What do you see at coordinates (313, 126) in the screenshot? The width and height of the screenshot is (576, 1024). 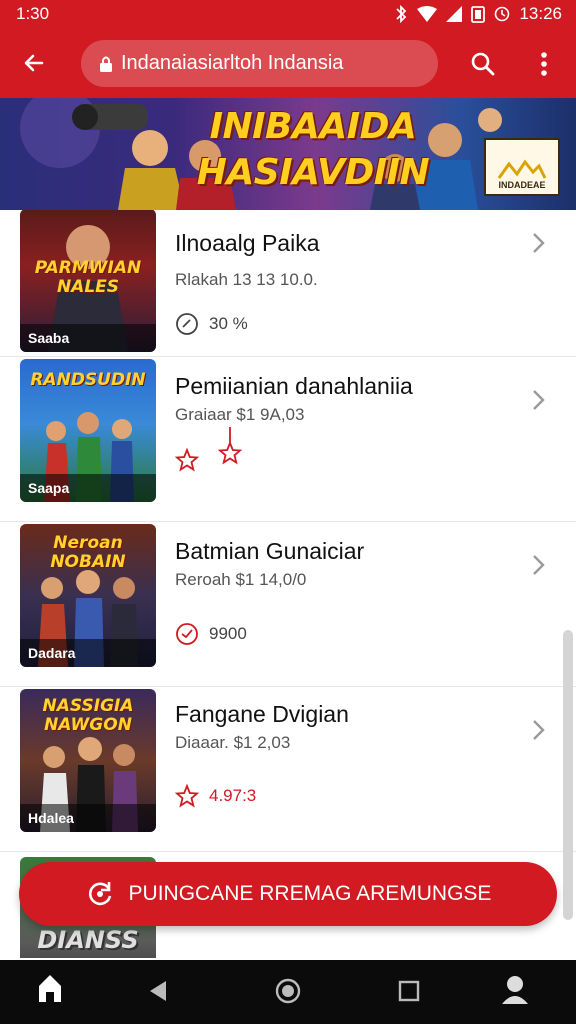 I see `banner-title-line1: INIBAAIDA` at bounding box center [313, 126].